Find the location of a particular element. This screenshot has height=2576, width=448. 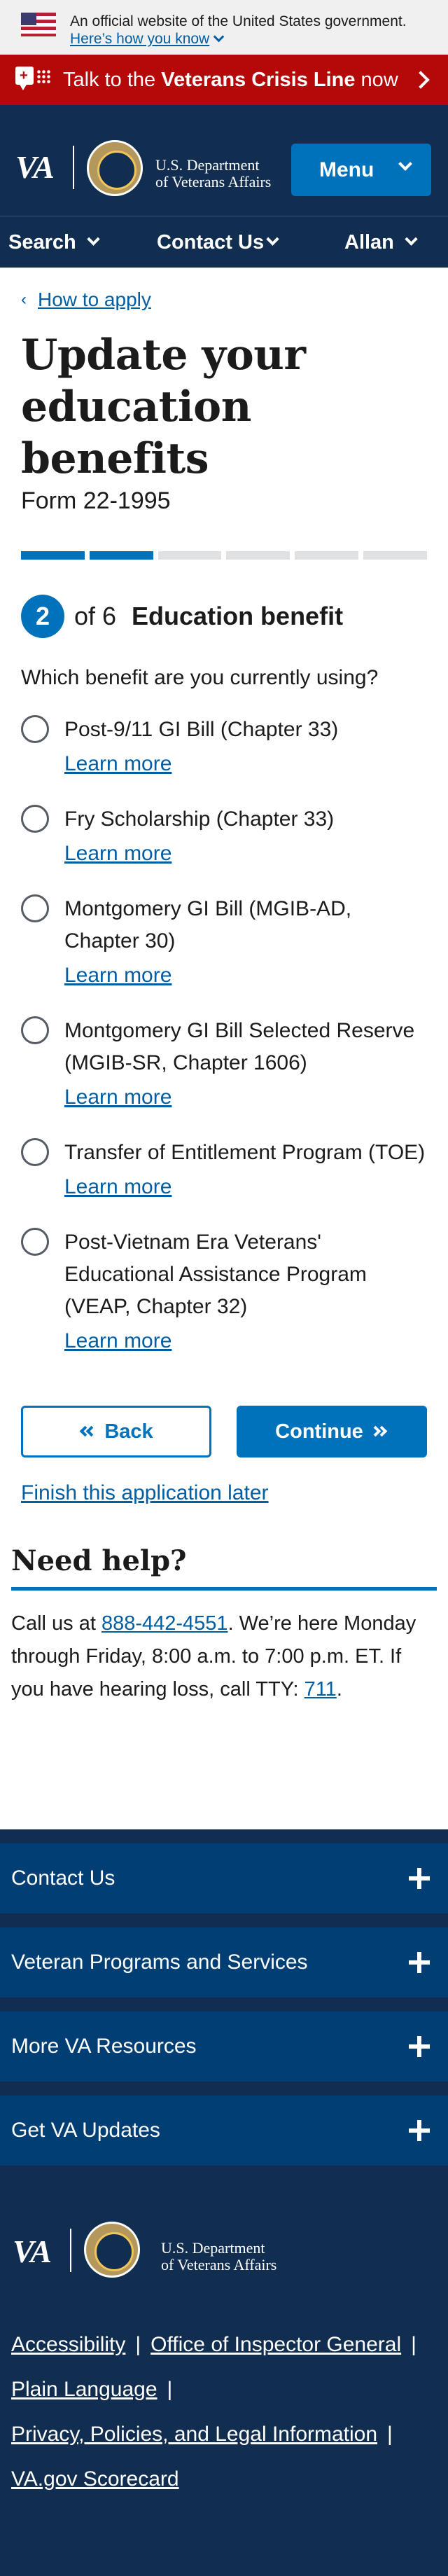

heres-how-you-know-link: Here’s how you know is located at coordinates (238, 40).